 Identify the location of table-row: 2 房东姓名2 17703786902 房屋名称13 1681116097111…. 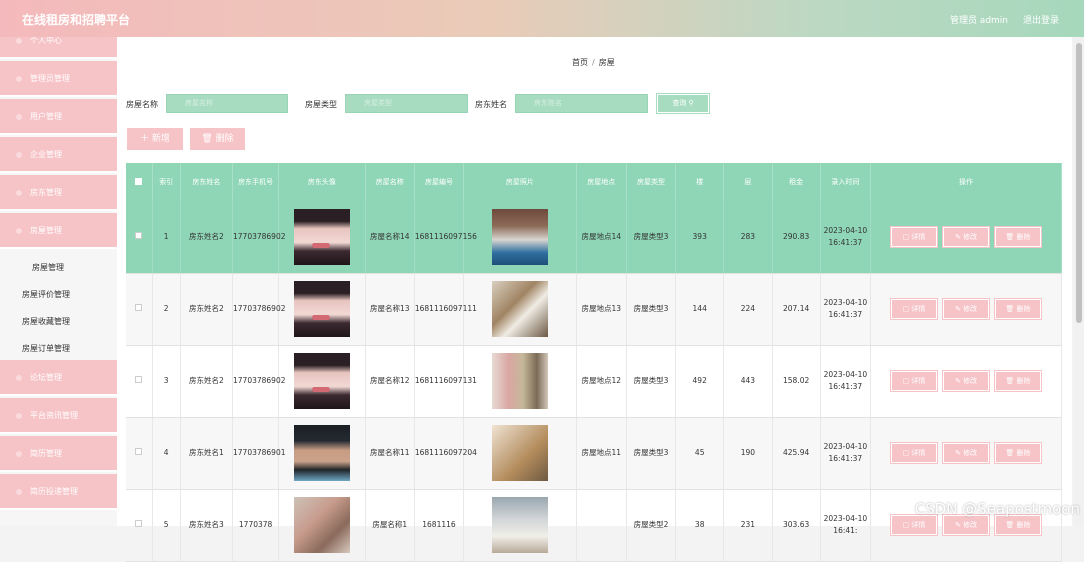
(594, 309).